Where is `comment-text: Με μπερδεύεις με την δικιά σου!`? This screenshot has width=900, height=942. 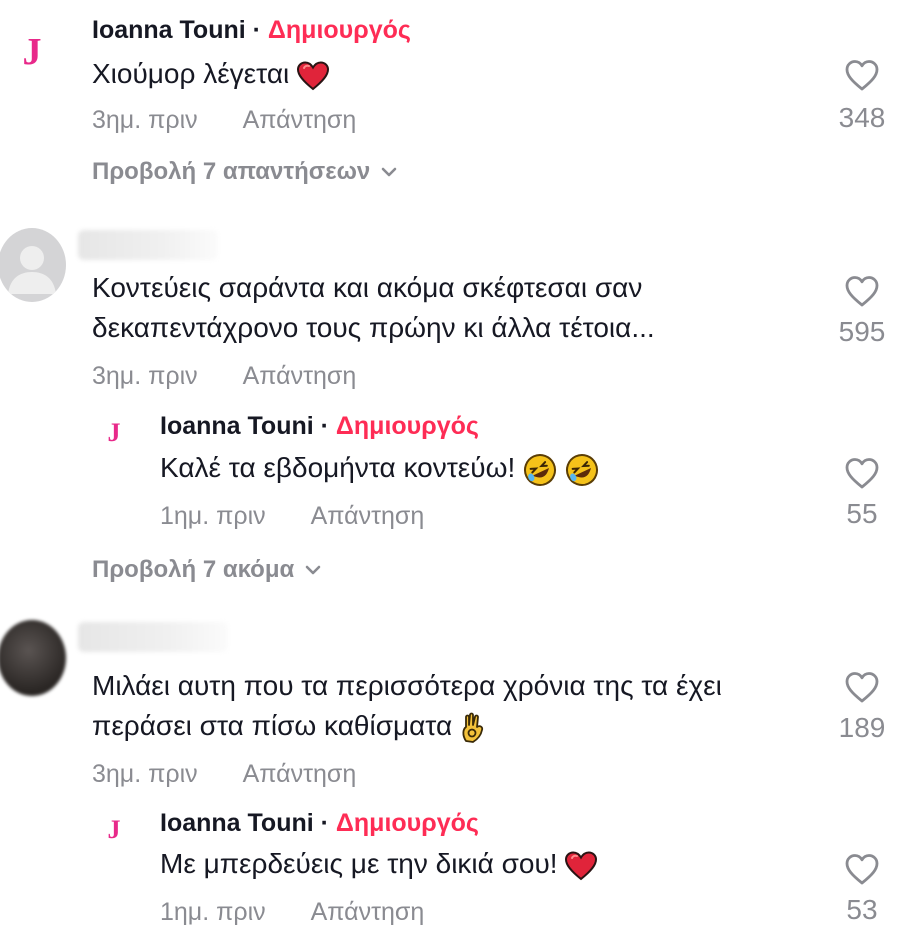 comment-text: Με μπερδεύεις με την δικιά σου! is located at coordinates (379, 864).